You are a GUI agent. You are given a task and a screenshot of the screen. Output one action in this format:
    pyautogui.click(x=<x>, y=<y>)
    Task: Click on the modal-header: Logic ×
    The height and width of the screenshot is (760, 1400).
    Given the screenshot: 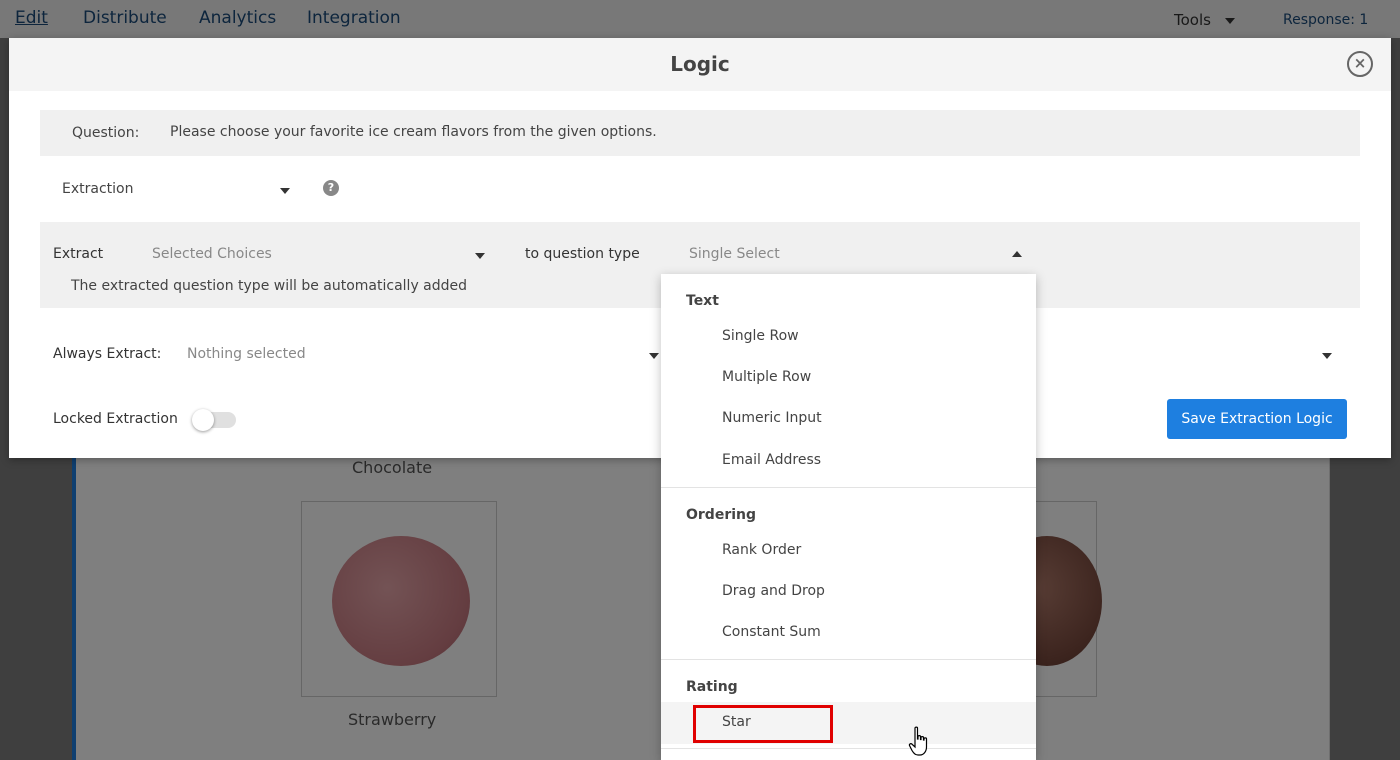 What is the action you would take?
    pyautogui.click(x=700, y=64)
    